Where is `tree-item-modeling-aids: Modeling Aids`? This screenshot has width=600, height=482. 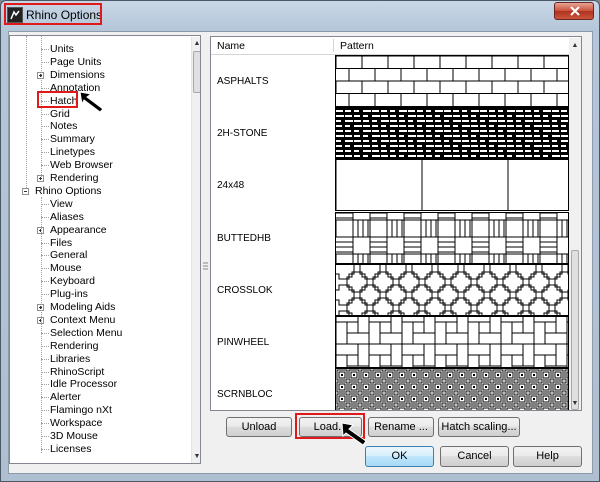
tree-item-modeling-aids: Modeling Aids is located at coordinates (82, 307).